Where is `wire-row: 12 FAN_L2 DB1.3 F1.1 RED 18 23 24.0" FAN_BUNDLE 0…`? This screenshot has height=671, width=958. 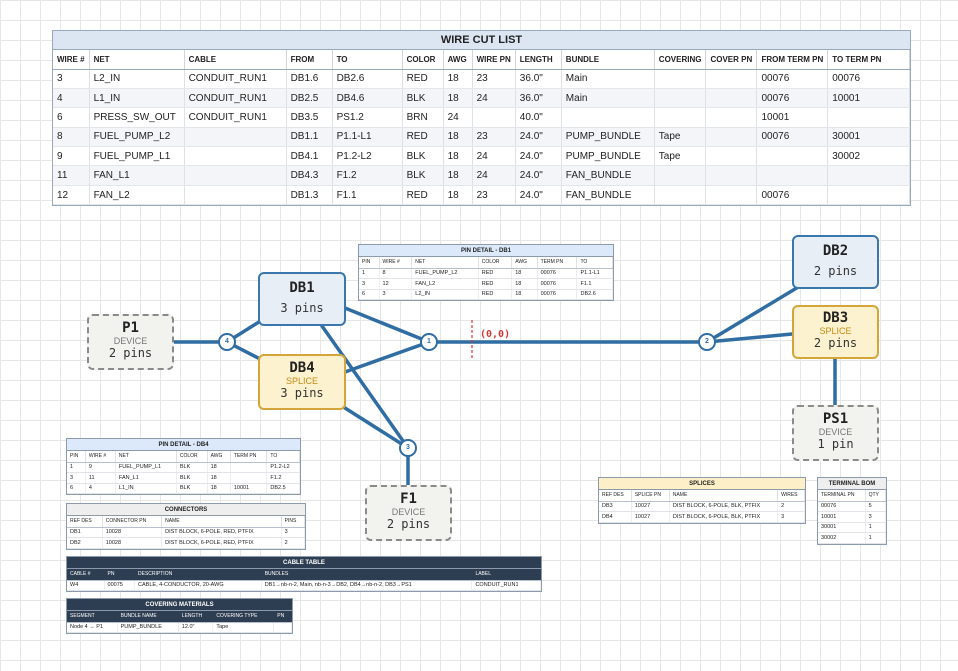 wire-row: 12 FAN_L2 DB1.3 F1.1 RED 18 23 24.0" FAN_BUNDLE 0… is located at coordinates (481, 195).